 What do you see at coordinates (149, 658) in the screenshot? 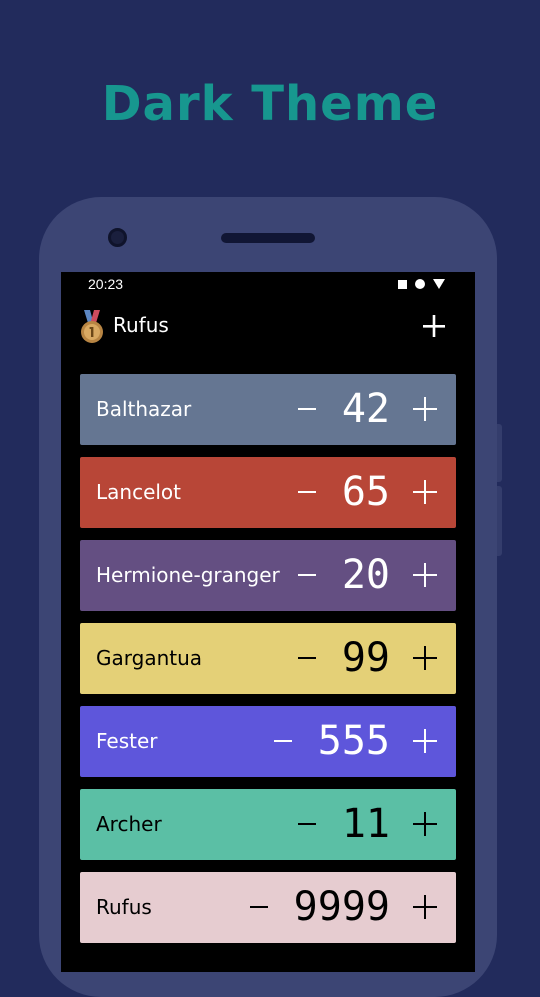
I see `player-name: Gargantua` at bounding box center [149, 658].